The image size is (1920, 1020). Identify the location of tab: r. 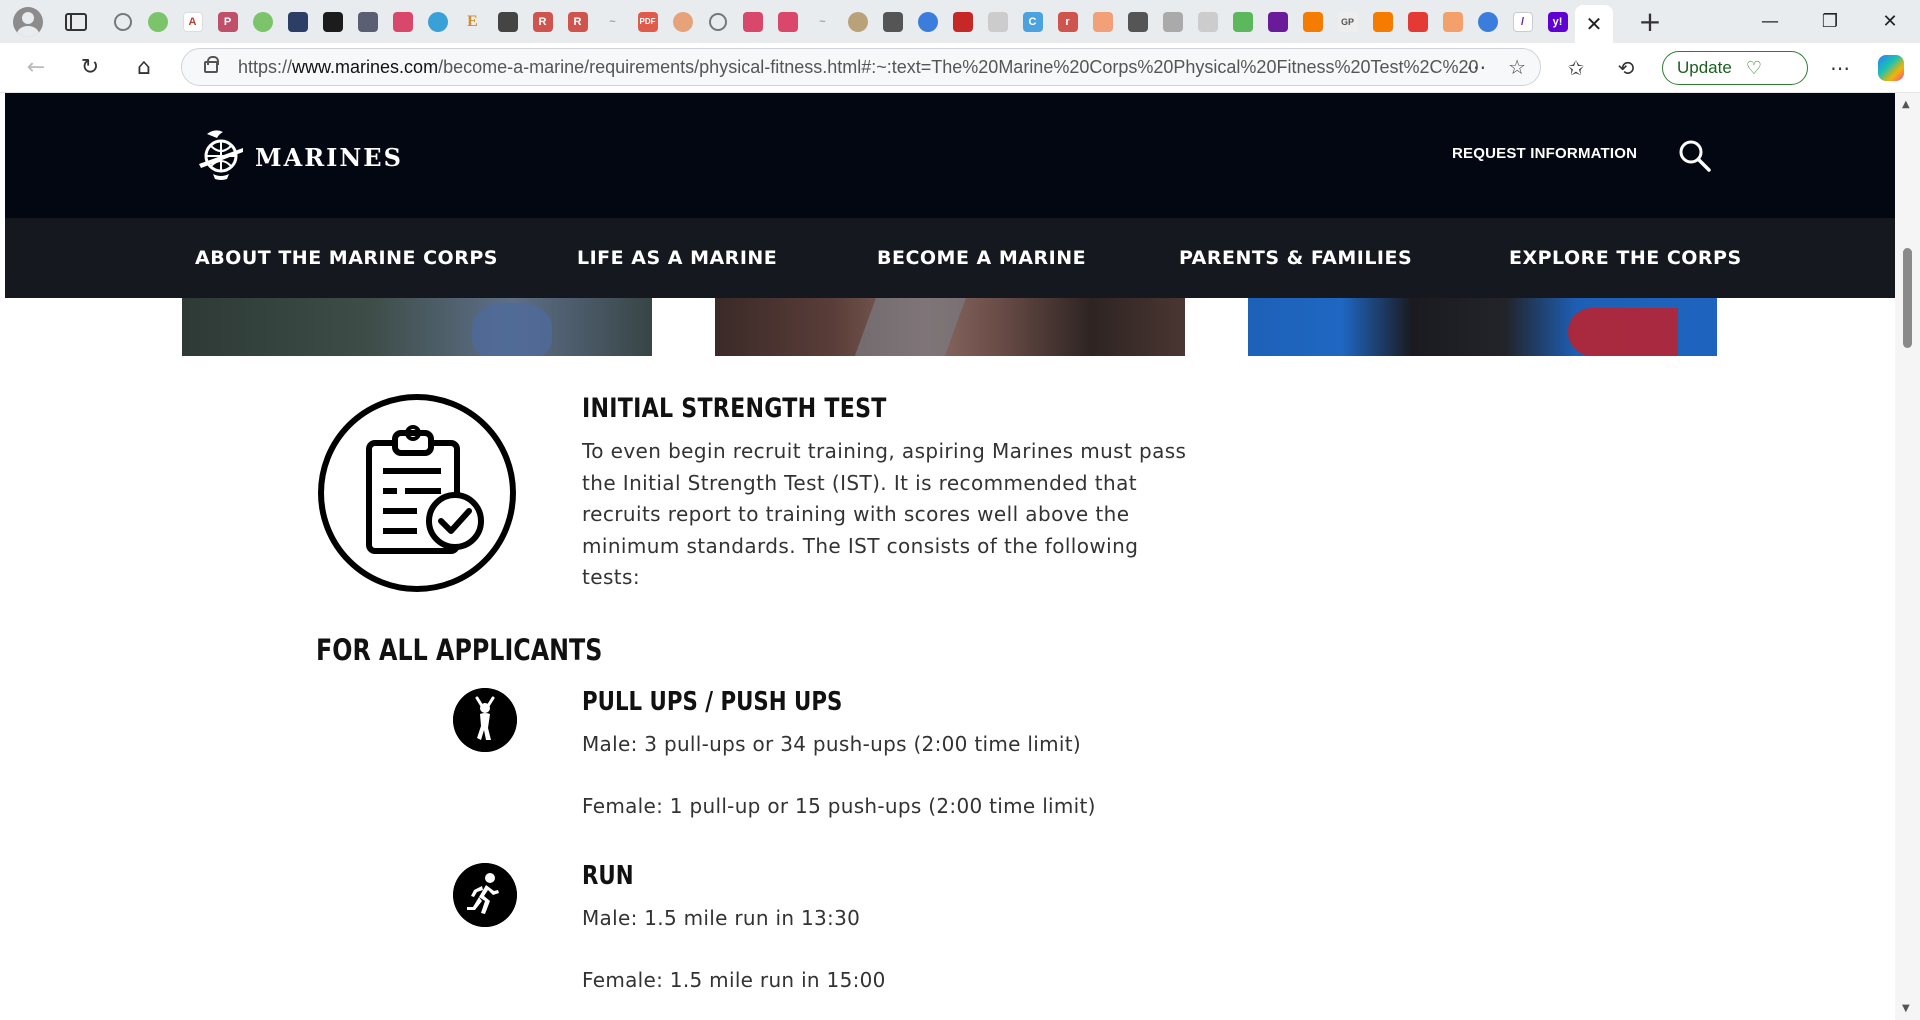
(1067, 21).